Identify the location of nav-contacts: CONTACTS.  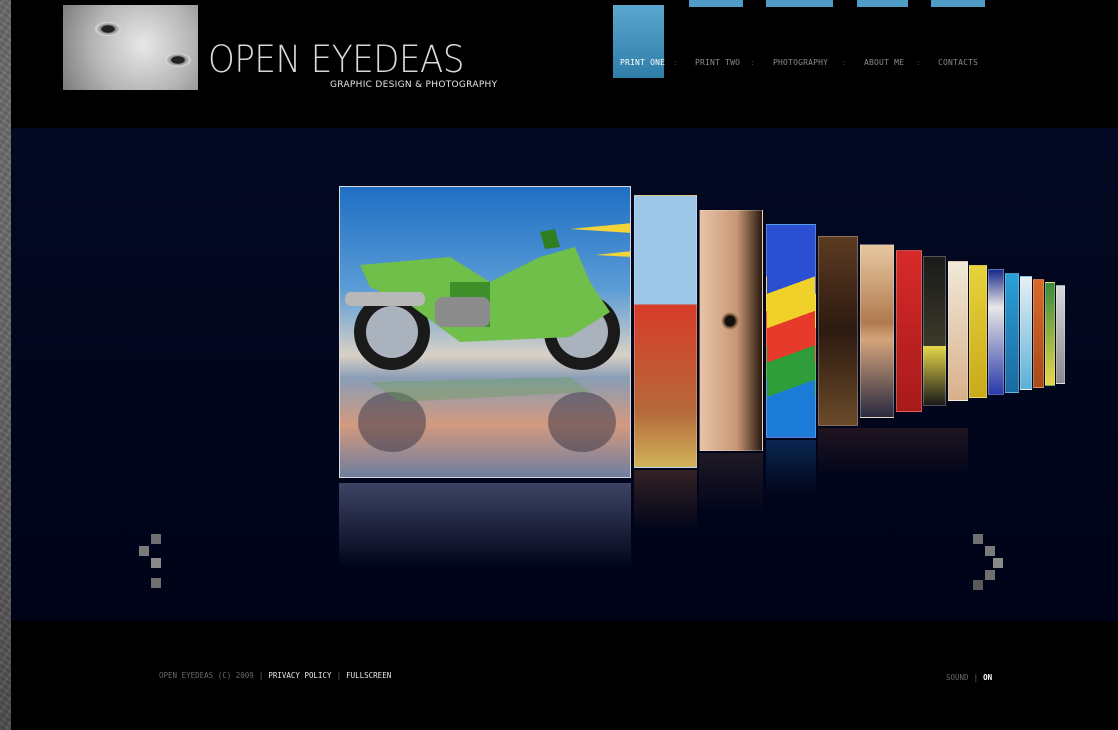
(958, 62).